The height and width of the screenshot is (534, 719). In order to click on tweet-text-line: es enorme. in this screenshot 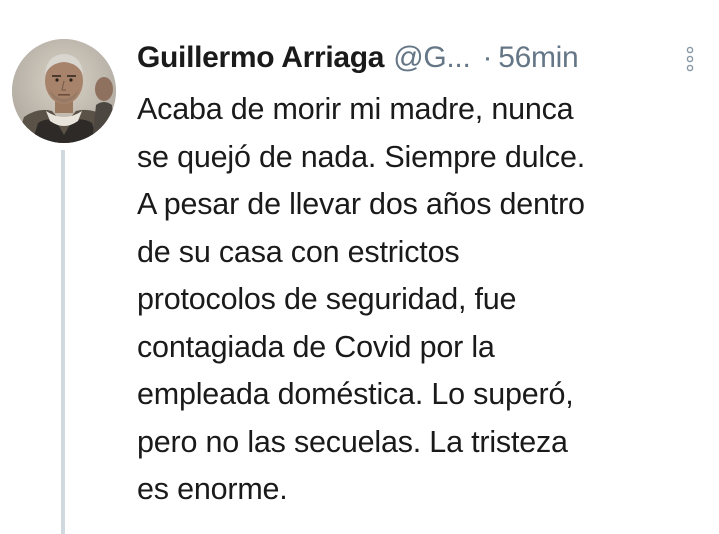, I will do `click(212, 489)`.